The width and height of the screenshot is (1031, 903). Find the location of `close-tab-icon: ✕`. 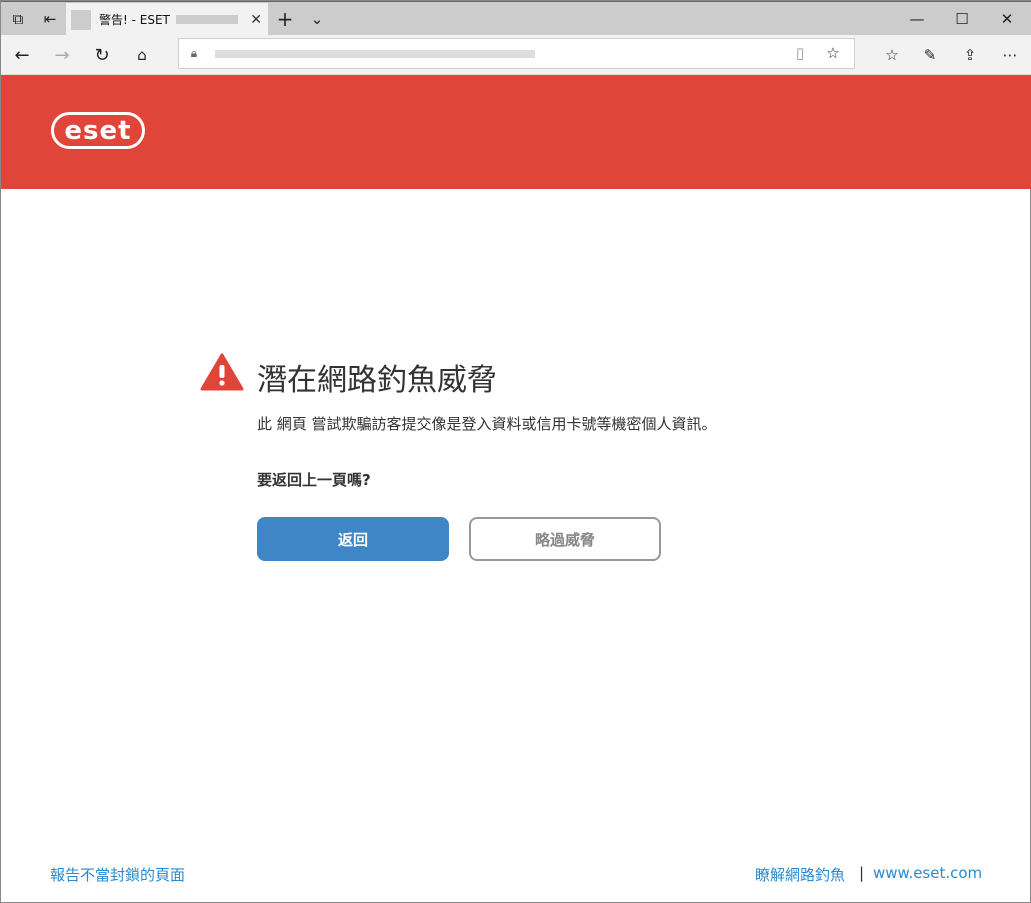

close-tab-icon: ✕ is located at coordinates (256, 20).